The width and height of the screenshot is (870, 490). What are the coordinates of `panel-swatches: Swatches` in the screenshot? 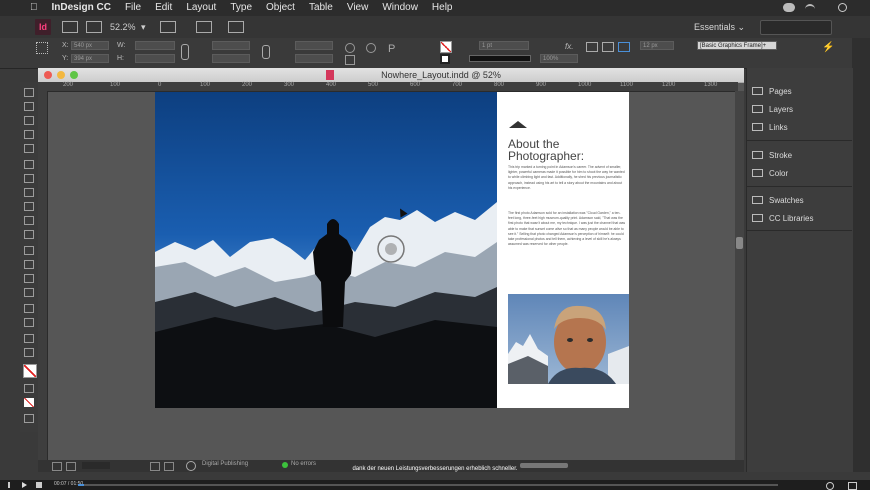 It's located at (786, 200).